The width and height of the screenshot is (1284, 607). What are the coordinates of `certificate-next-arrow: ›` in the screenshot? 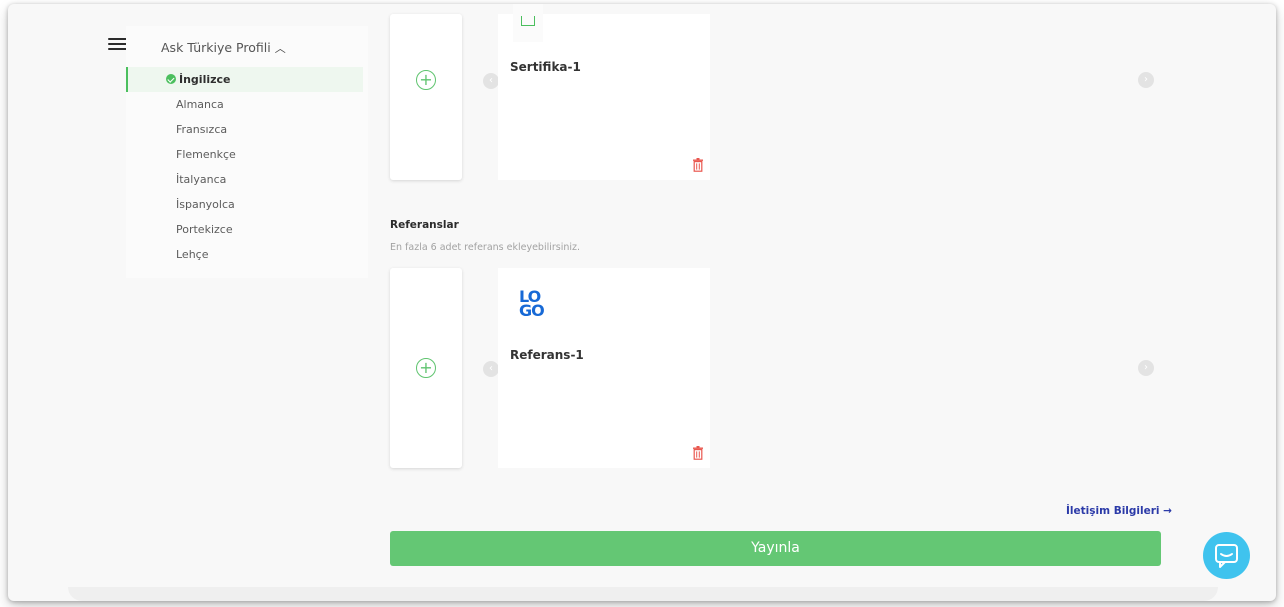 It's located at (1146, 80).